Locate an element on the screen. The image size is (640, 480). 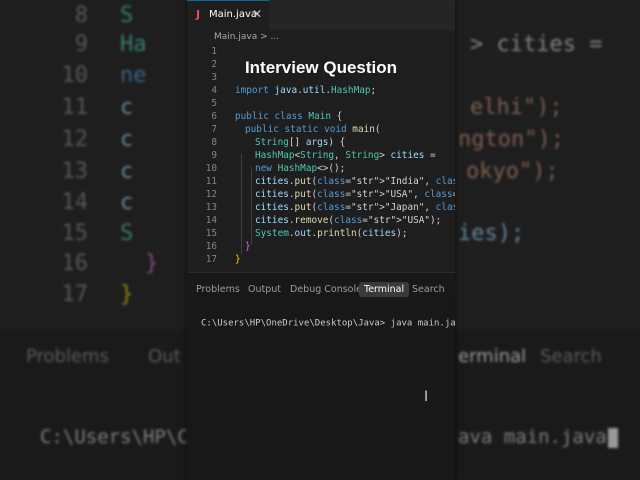
tab-terminal: Terminal is located at coordinates (384, 289).